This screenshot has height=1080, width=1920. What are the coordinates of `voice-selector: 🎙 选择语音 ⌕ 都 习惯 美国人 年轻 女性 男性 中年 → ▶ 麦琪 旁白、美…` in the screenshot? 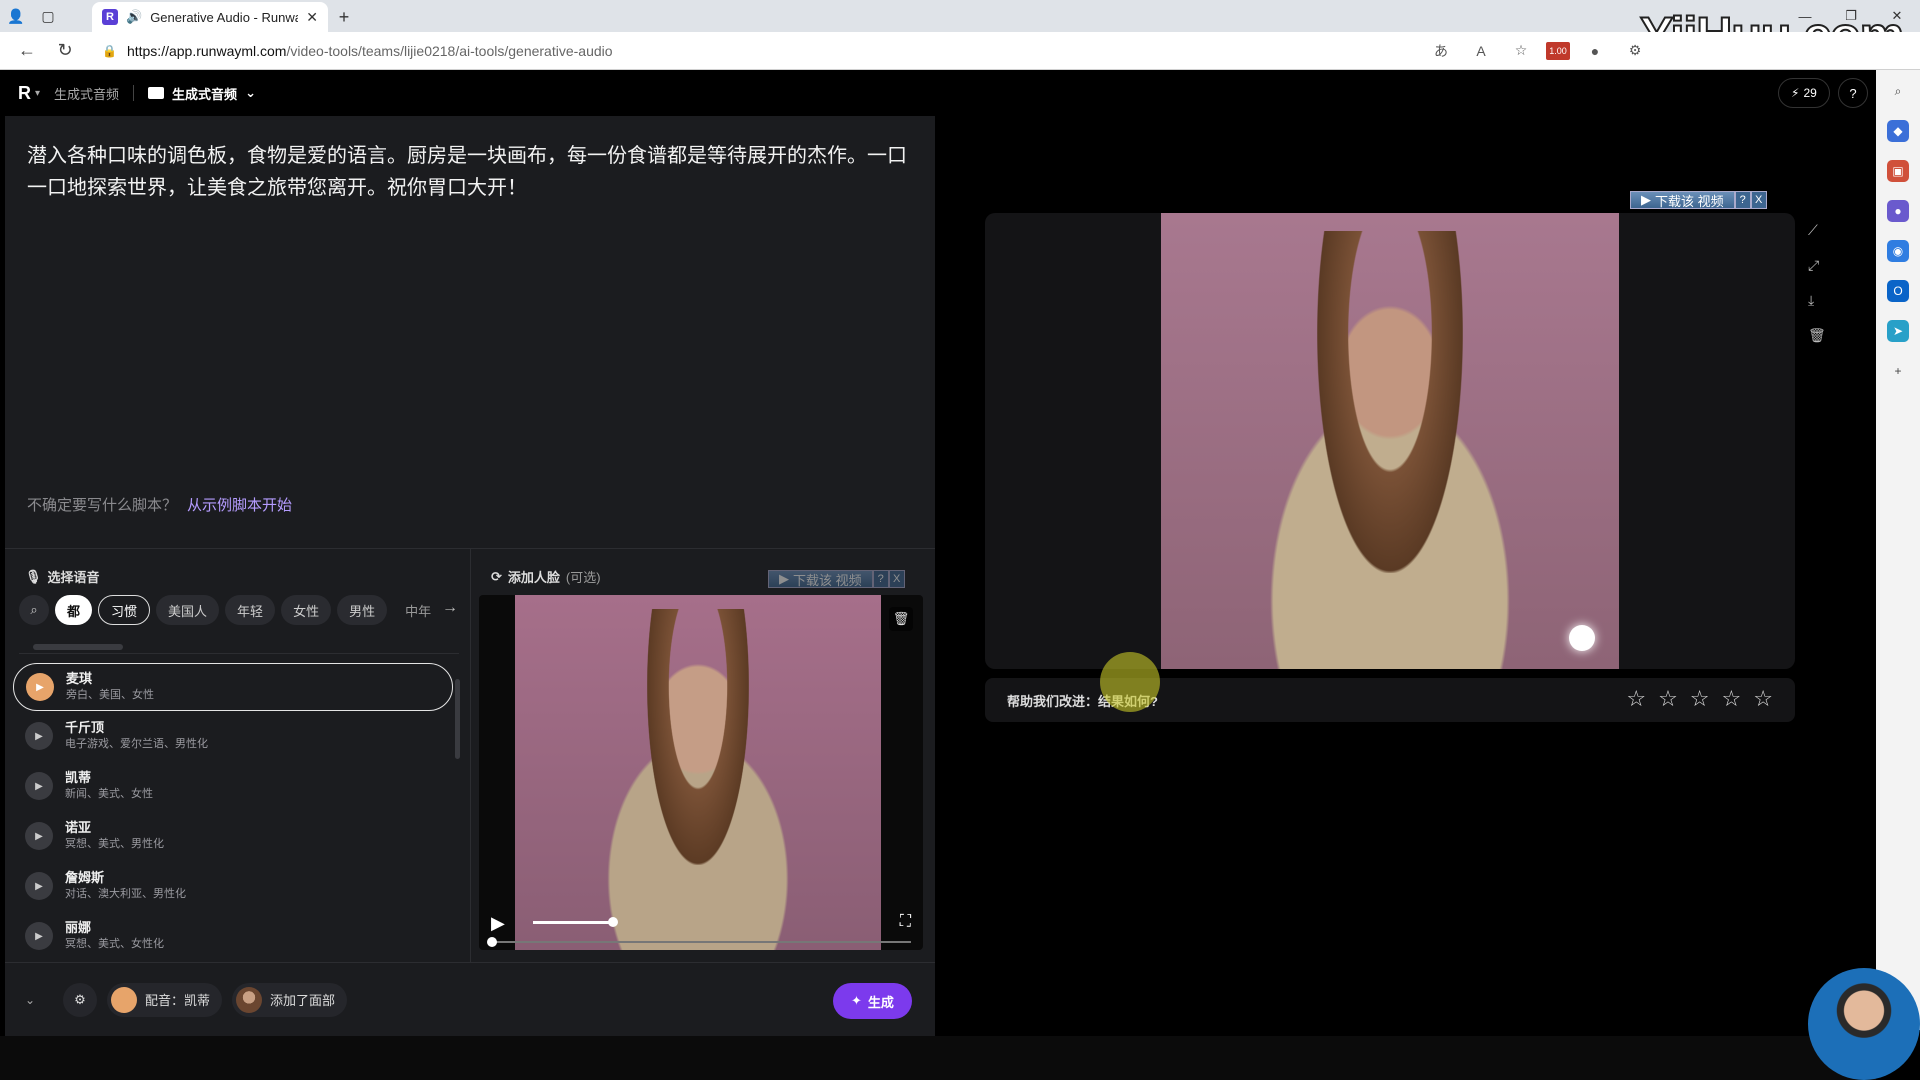 It's located at (237, 755).